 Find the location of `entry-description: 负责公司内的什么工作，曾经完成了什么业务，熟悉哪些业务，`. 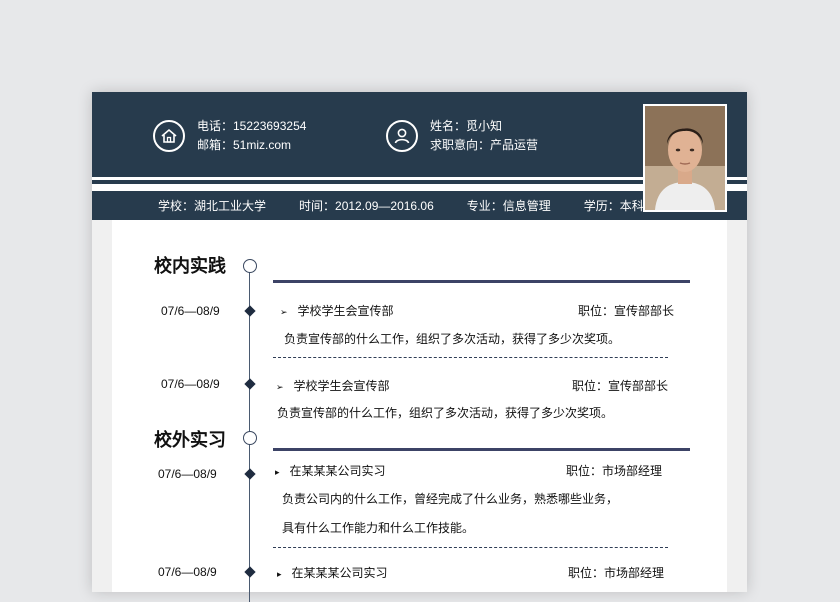

entry-description: 负责公司内的什么工作，曾经完成了什么业务，熟悉哪些业务， is located at coordinates (450, 499).